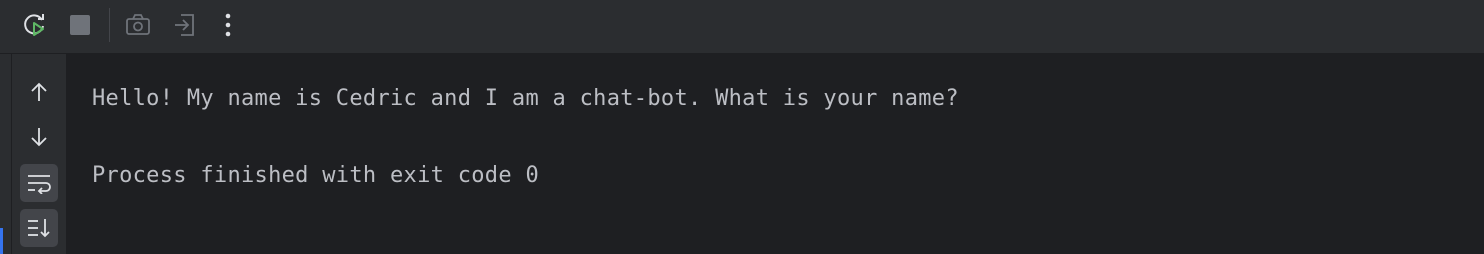 This screenshot has height=254, width=1484. I want to click on screenshot-button, so click(138, 25).